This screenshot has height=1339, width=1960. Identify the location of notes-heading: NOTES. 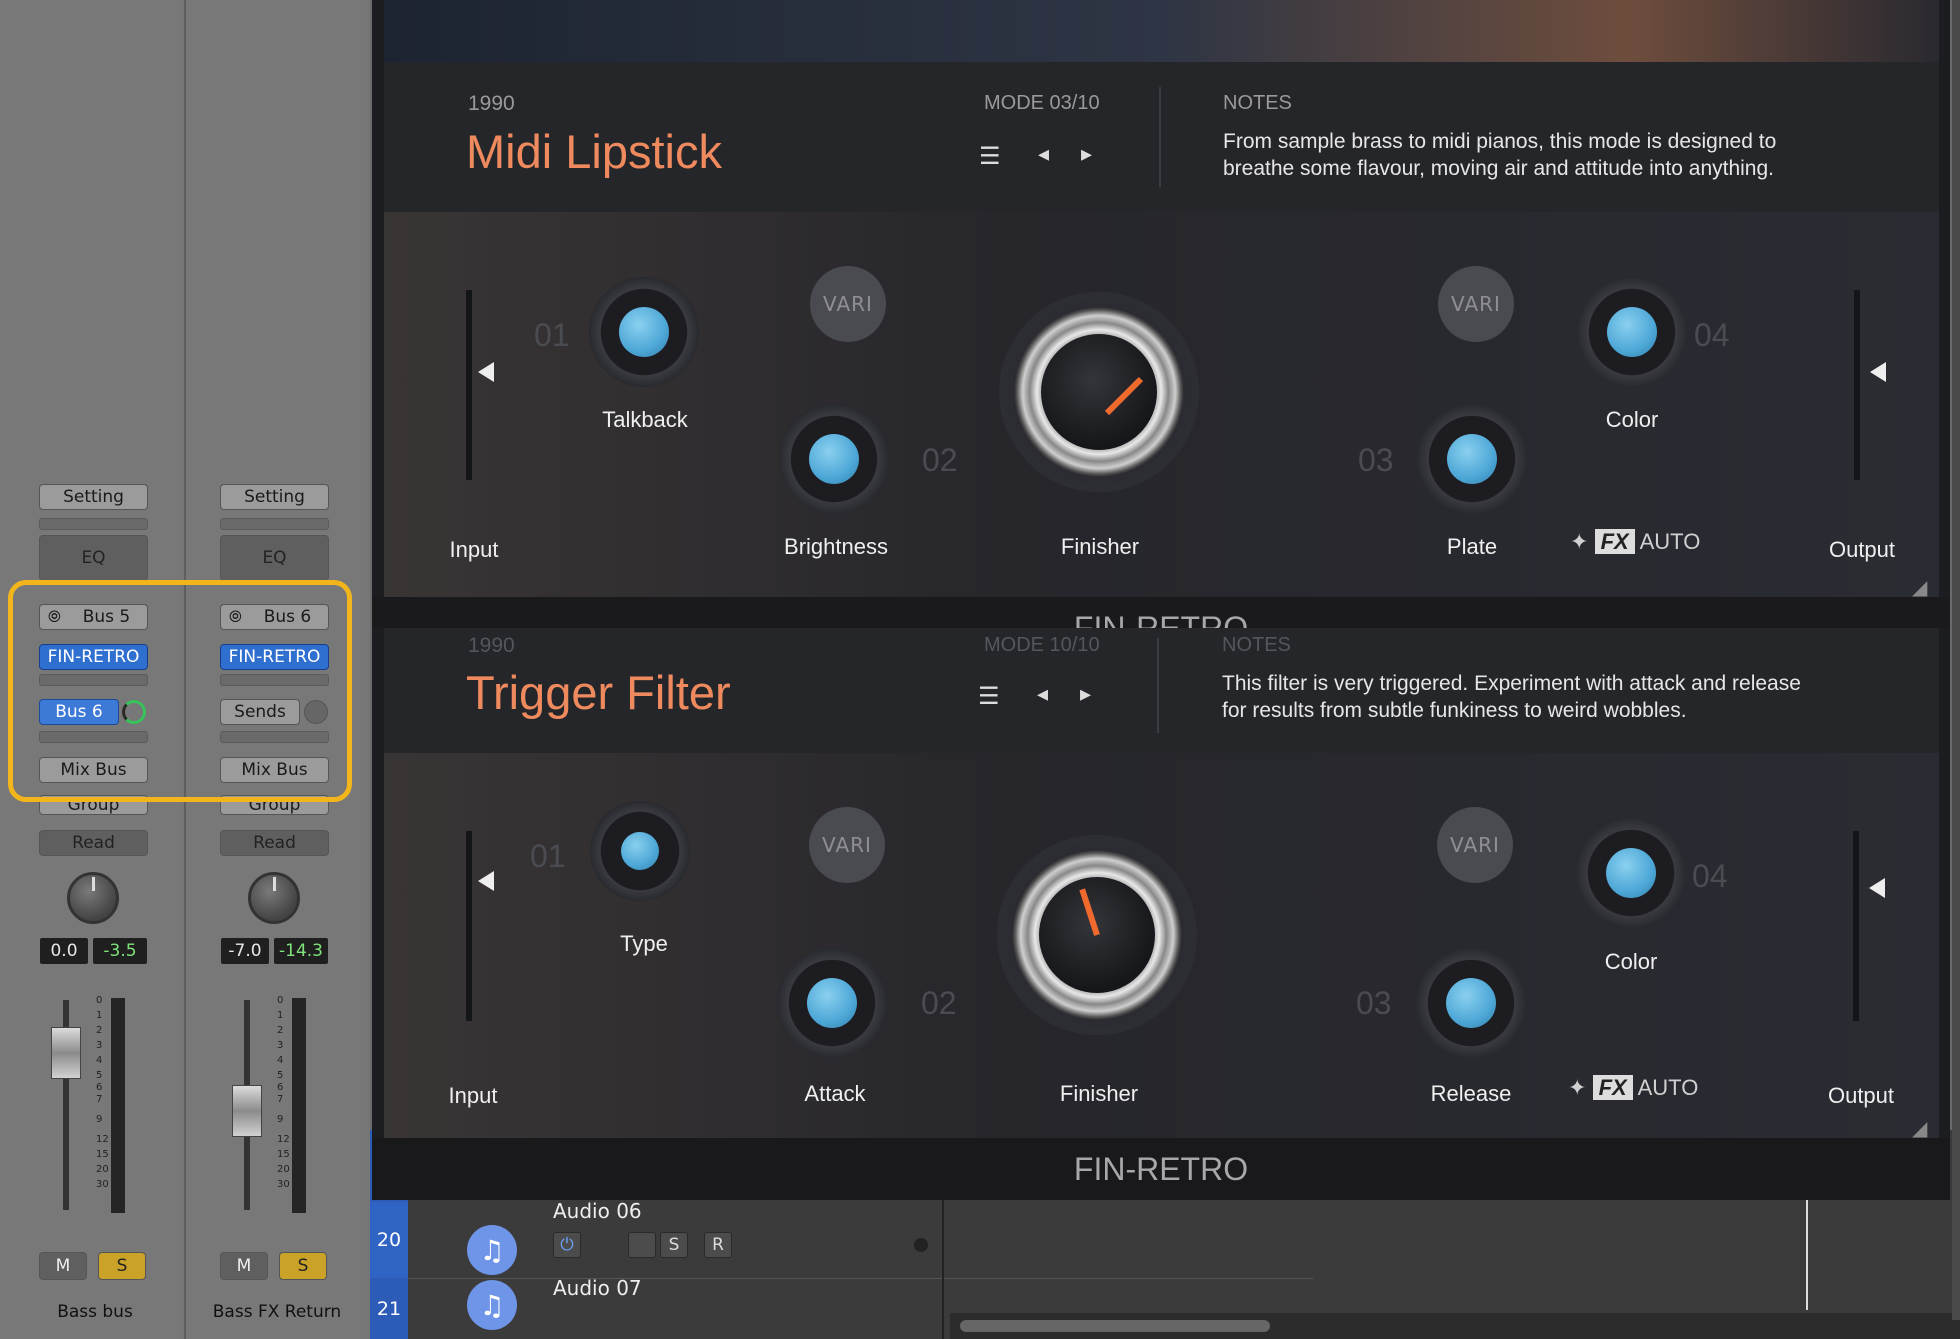
(1257, 103).